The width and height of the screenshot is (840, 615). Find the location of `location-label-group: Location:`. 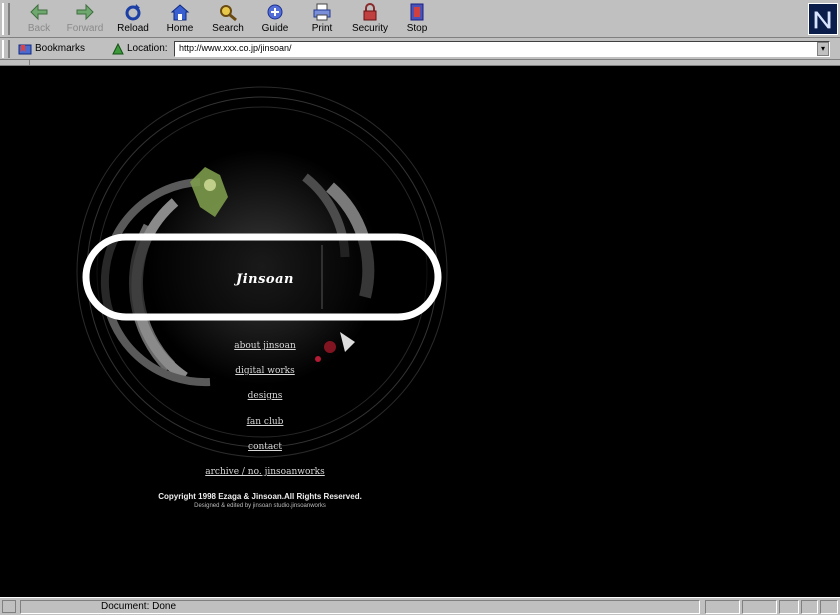

location-label-group: Location: is located at coordinates (140, 48).